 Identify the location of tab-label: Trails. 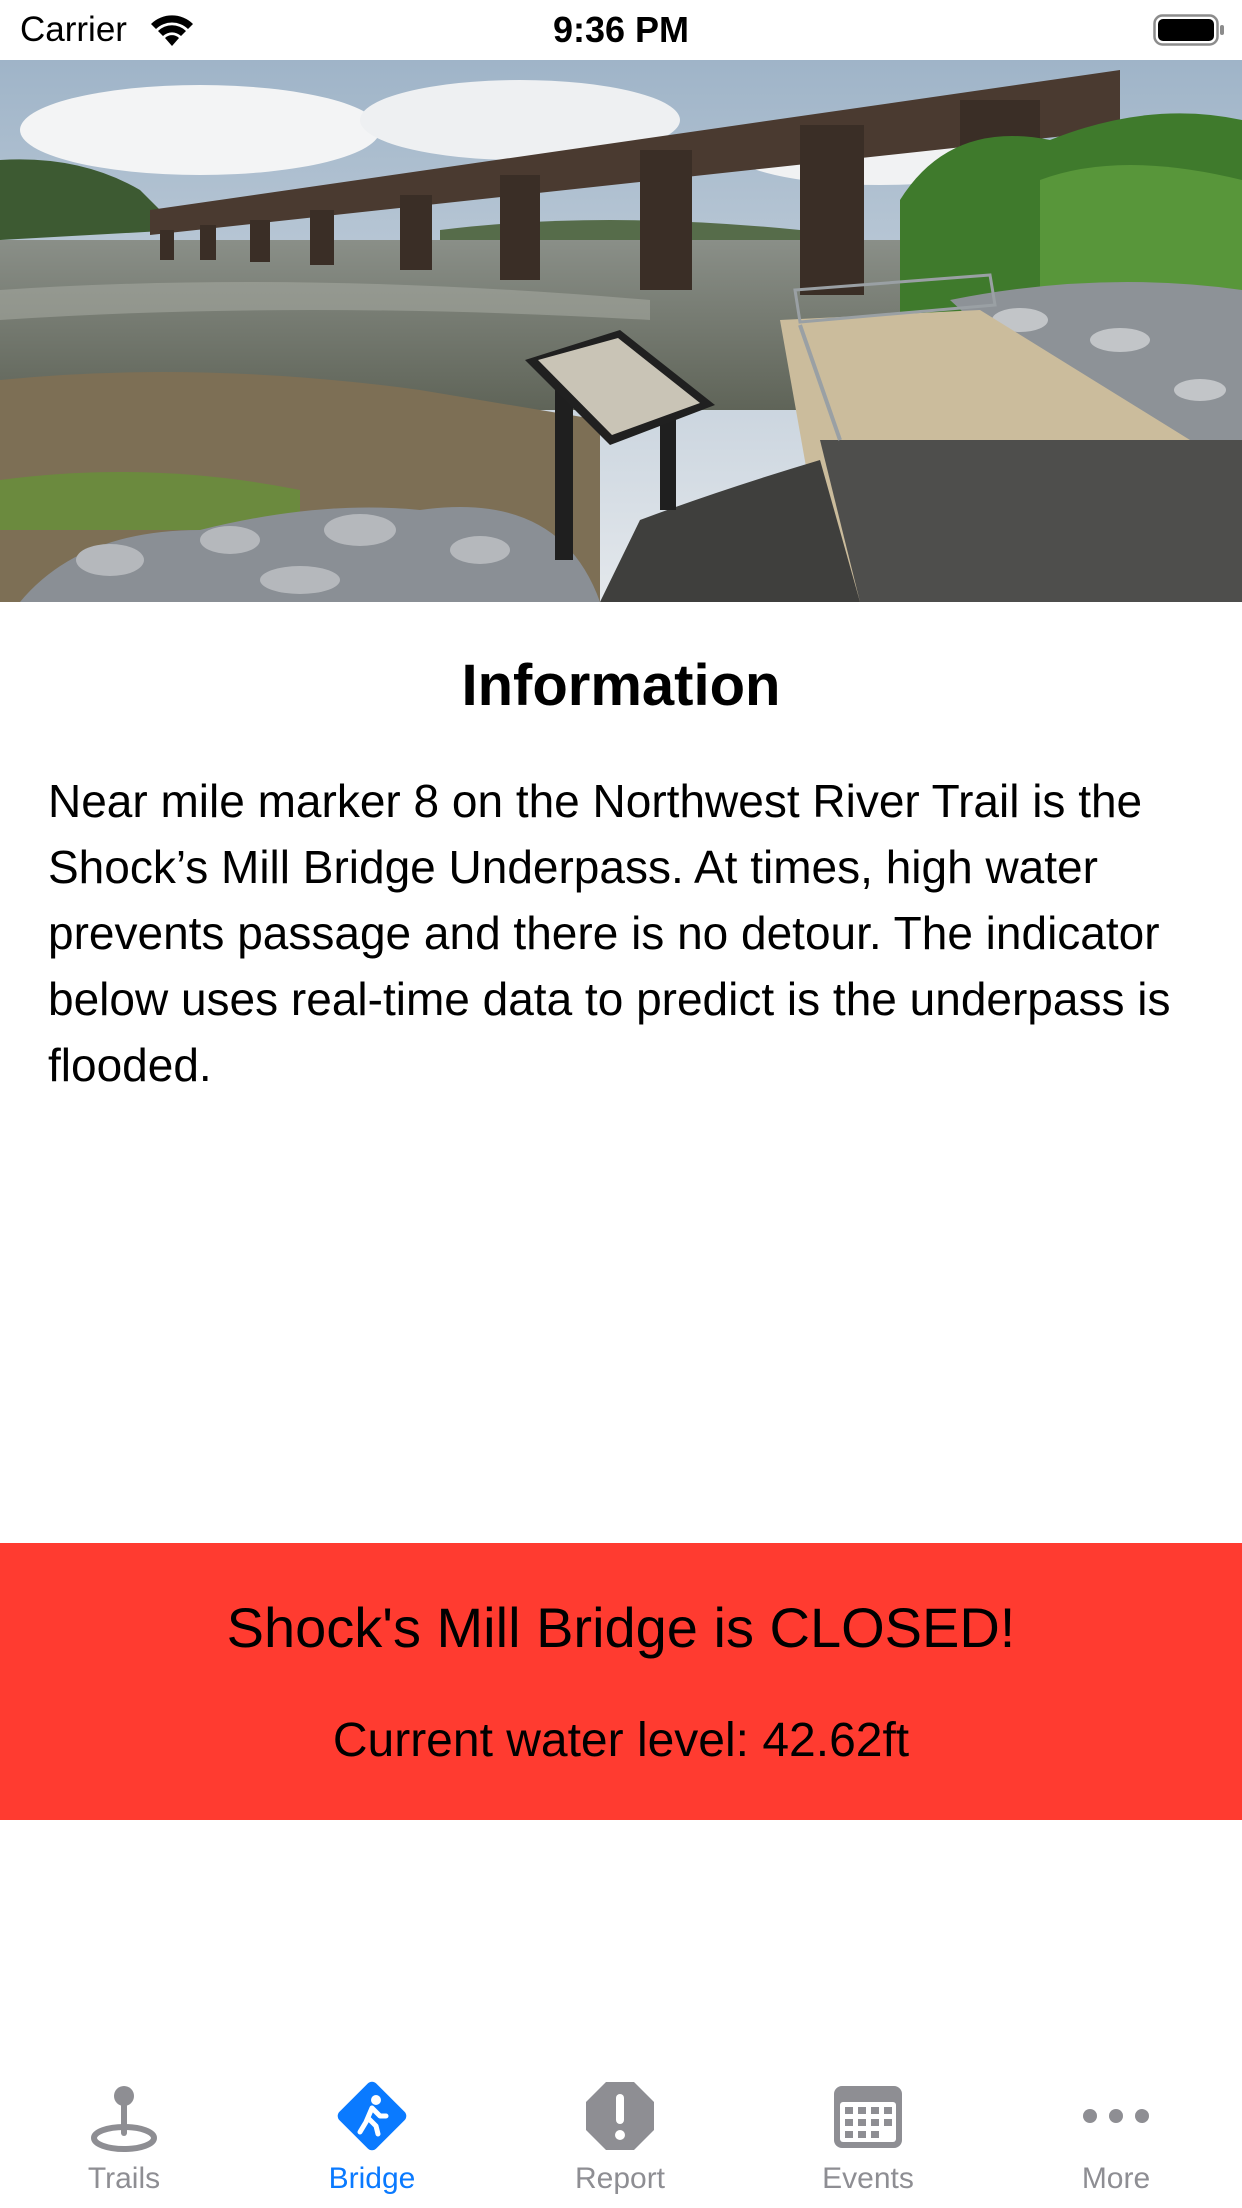
(124, 2178).